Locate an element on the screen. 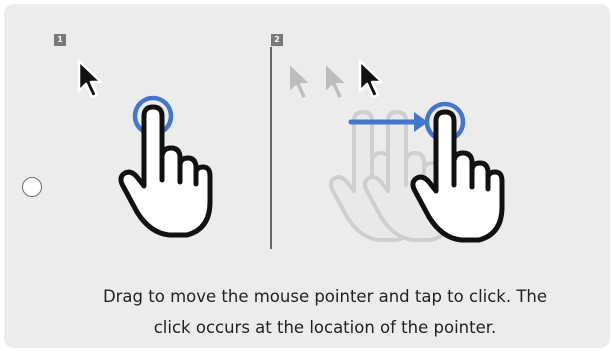 Image resolution: width=611 pixels, height=351 pixels. option-radio-button is located at coordinates (32, 187).